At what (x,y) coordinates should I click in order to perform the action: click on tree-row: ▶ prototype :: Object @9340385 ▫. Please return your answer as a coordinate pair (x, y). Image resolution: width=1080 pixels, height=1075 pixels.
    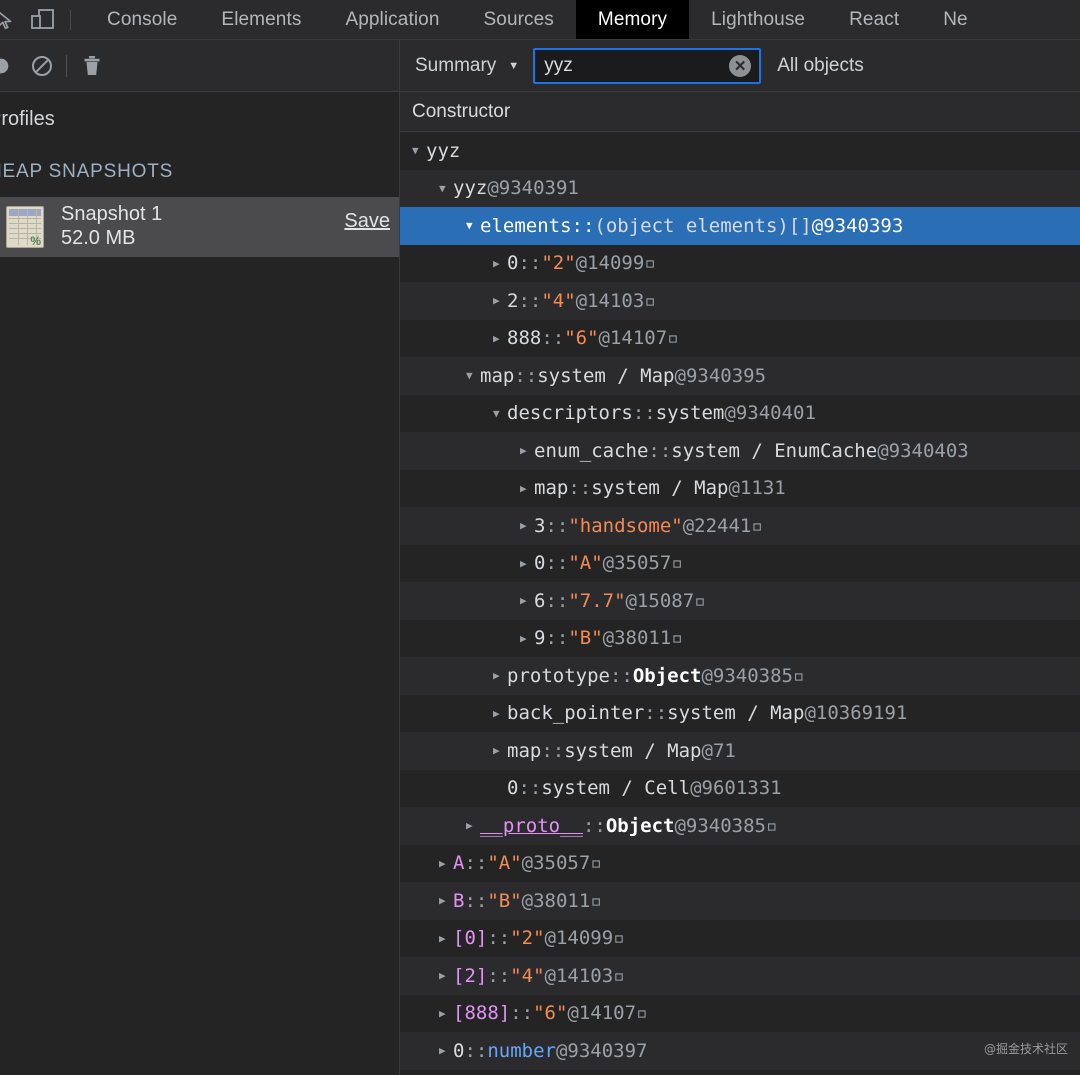
    Looking at the image, I should click on (740, 676).